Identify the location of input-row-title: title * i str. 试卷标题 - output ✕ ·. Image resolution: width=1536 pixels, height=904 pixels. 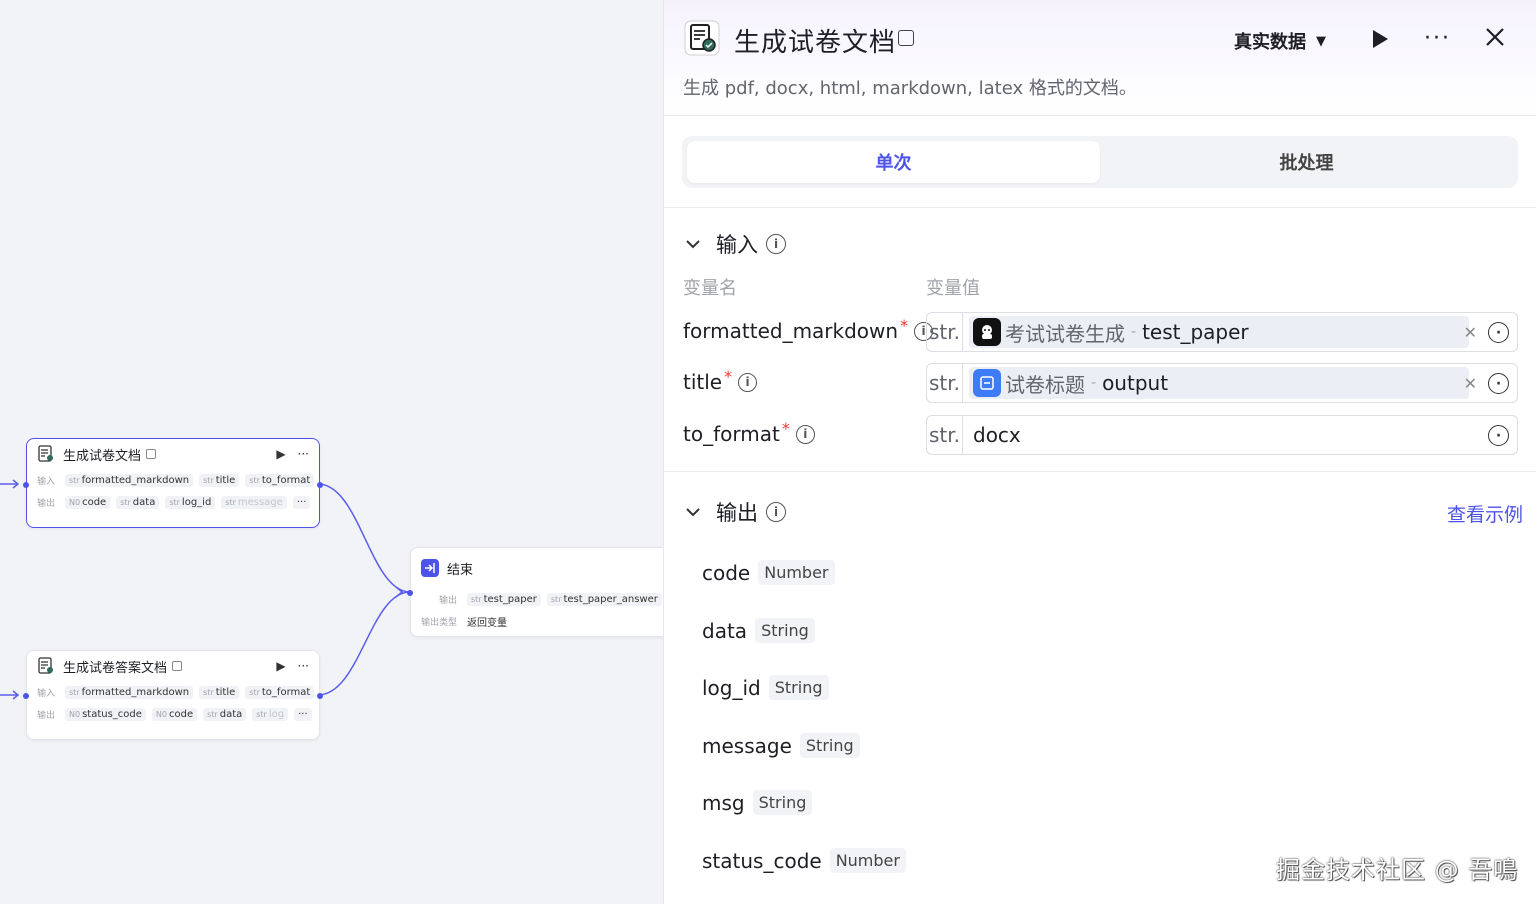
(1101, 383).